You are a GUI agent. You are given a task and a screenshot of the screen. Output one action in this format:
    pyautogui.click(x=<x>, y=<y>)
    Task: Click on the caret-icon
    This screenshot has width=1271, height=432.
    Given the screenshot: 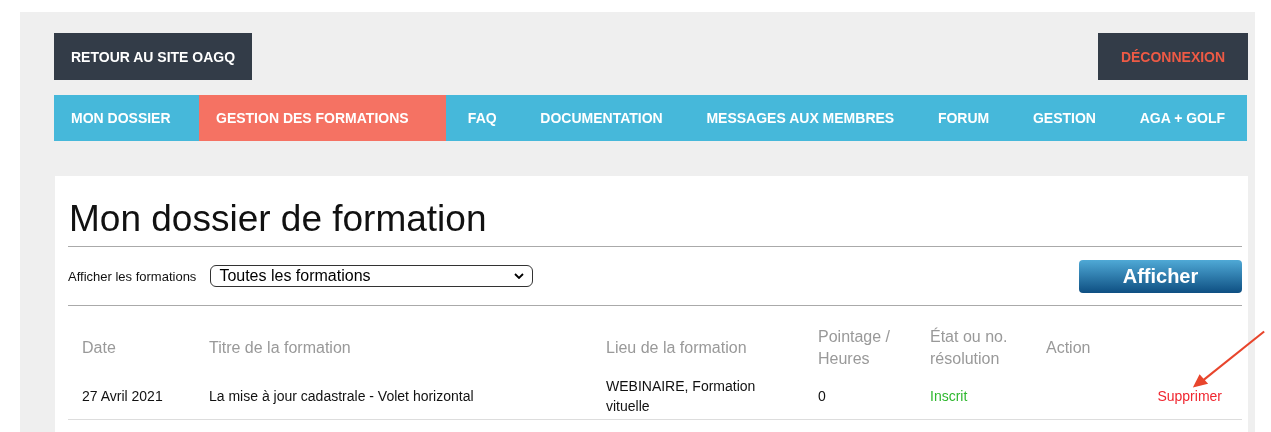 What is the action you would take?
    pyautogui.click(x=519, y=276)
    